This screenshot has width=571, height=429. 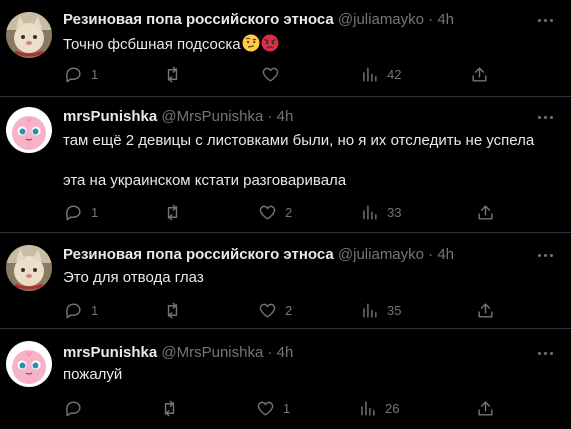 I want to click on views-count: 42, so click(x=394, y=74).